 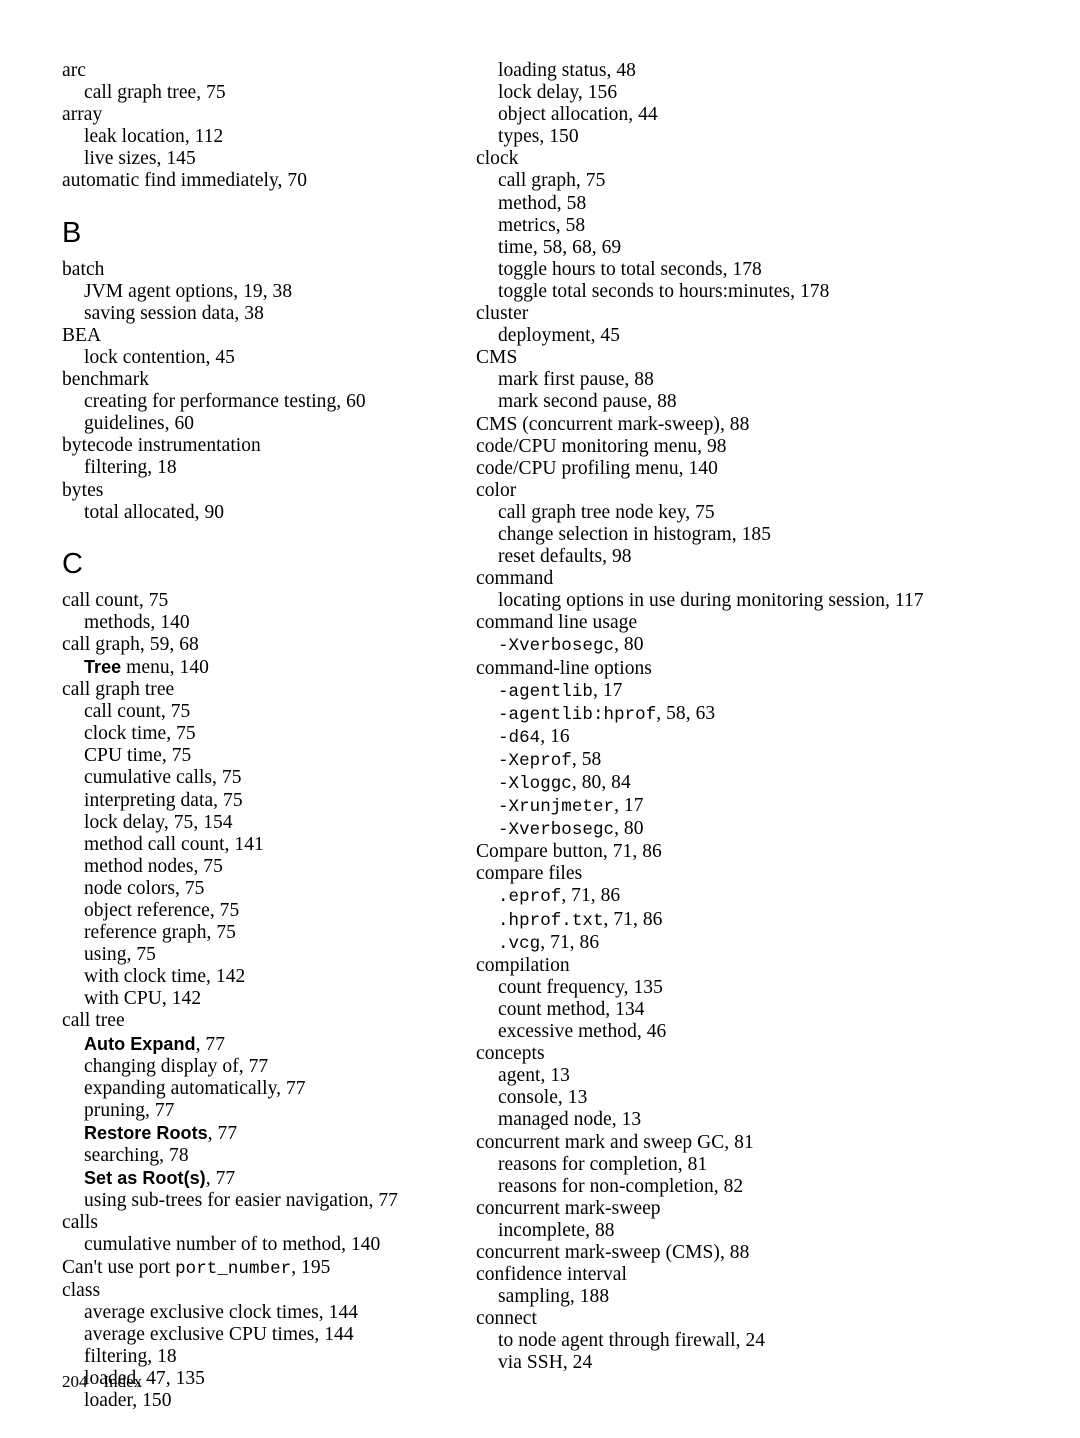 What do you see at coordinates (535, 760) in the screenshot?
I see `entry-text-mono: -Xeprof` at bounding box center [535, 760].